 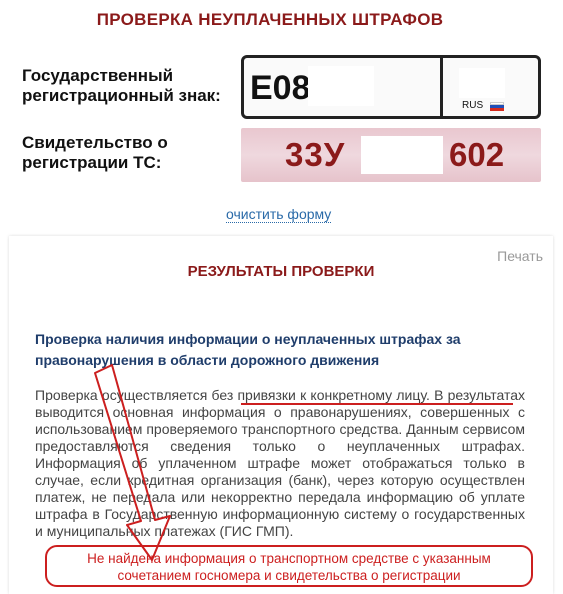 What do you see at coordinates (279, 214) in the screenshot?
I see `clear-form-link: очистить форму` at bounding box center [279, 214].